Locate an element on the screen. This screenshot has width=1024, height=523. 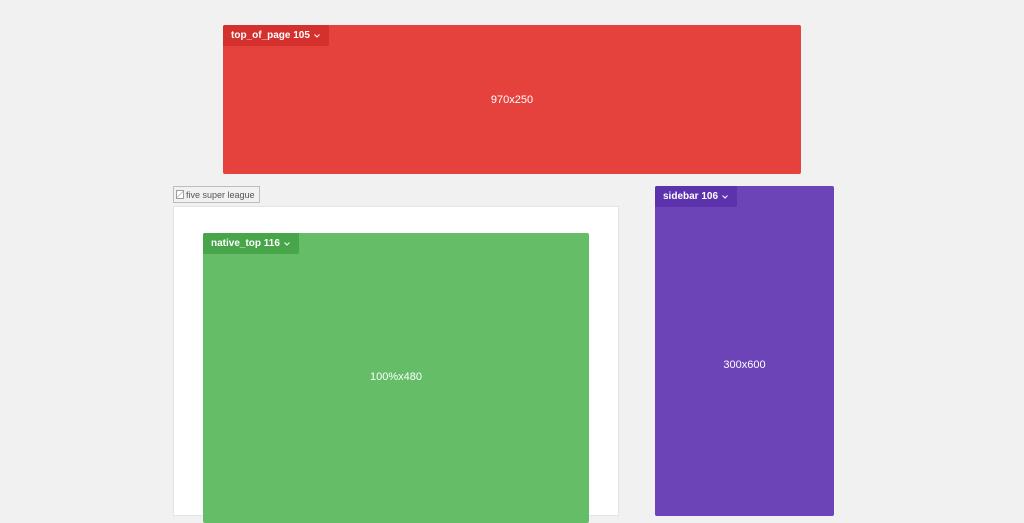
ad-slot-tag-sidebar: sidebar 106 is located at coordinates (696, 196).